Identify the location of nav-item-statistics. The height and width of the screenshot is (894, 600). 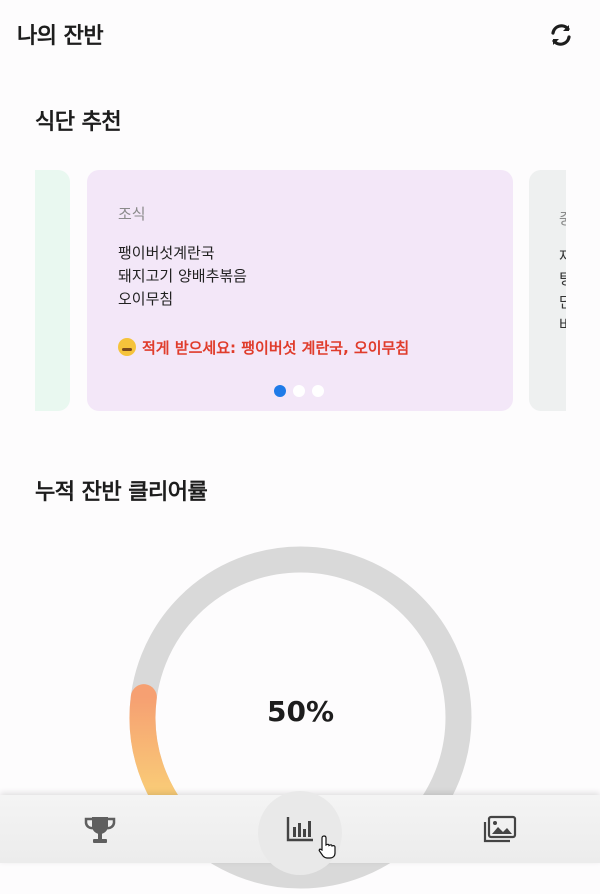
(300, 833).